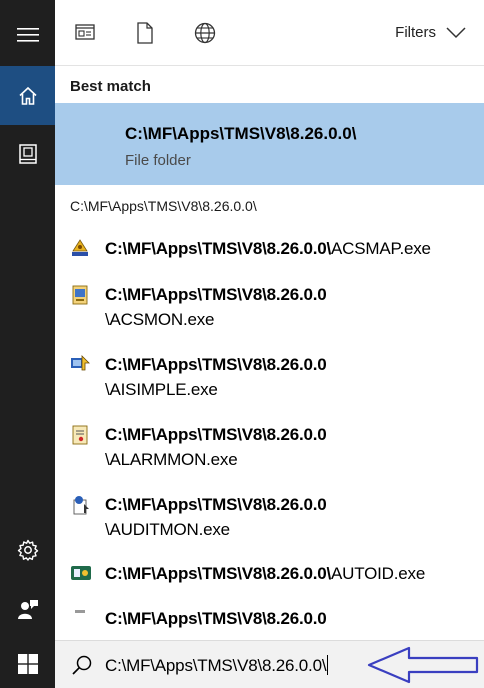 This screenshot has height=688, width=484. What do you see at coordinates (81, 505) in the screenshot?
I see `auditmon-app-icon` at bounding box center [81, 505].